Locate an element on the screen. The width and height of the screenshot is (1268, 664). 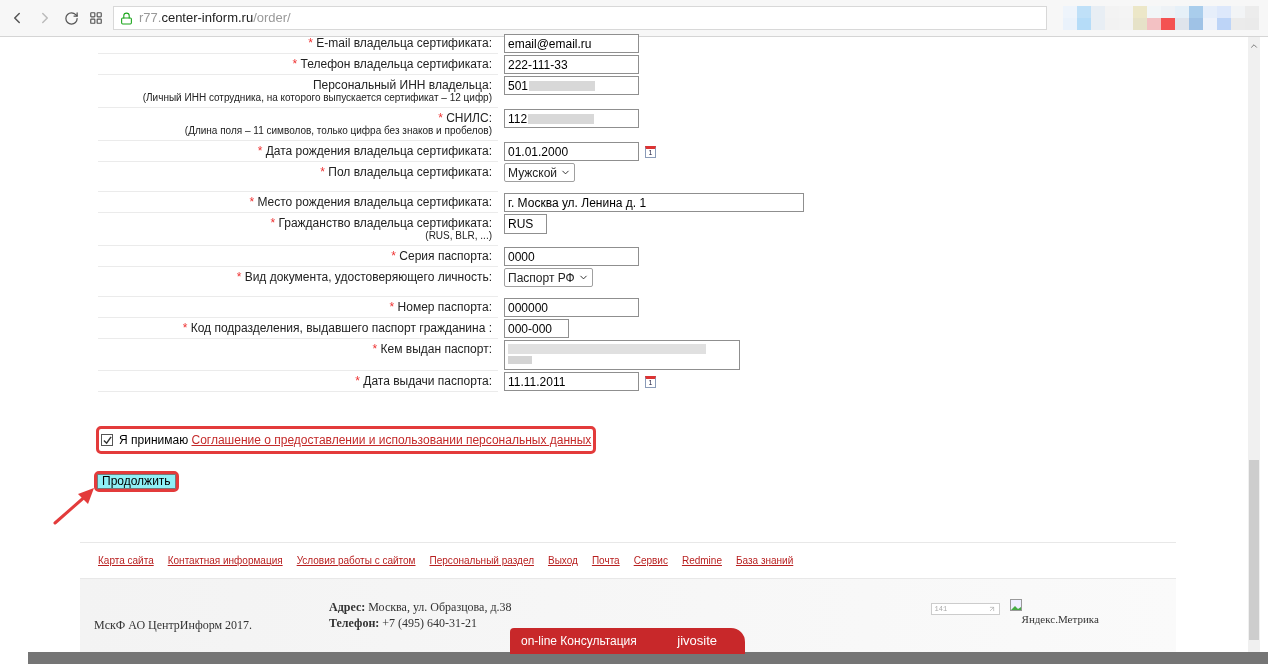
field-label: * Код подразделения, выдавшего паспорт гражданина : is located at coordinates (337, 328).